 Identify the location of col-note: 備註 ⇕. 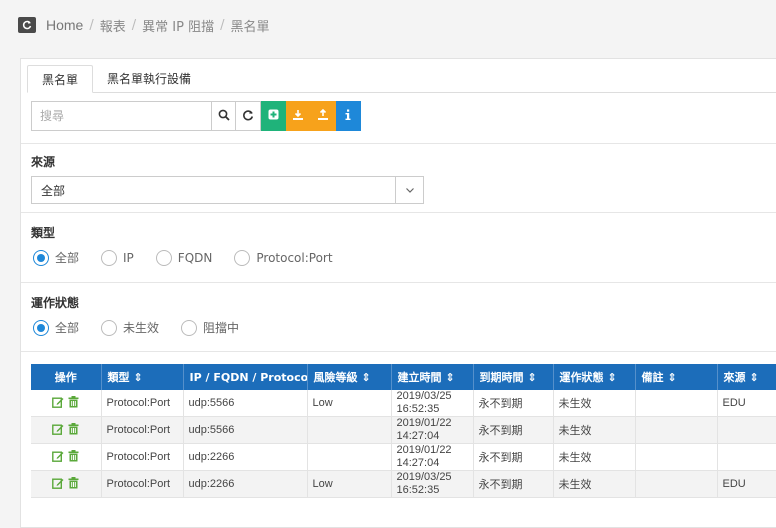
(676, 377).